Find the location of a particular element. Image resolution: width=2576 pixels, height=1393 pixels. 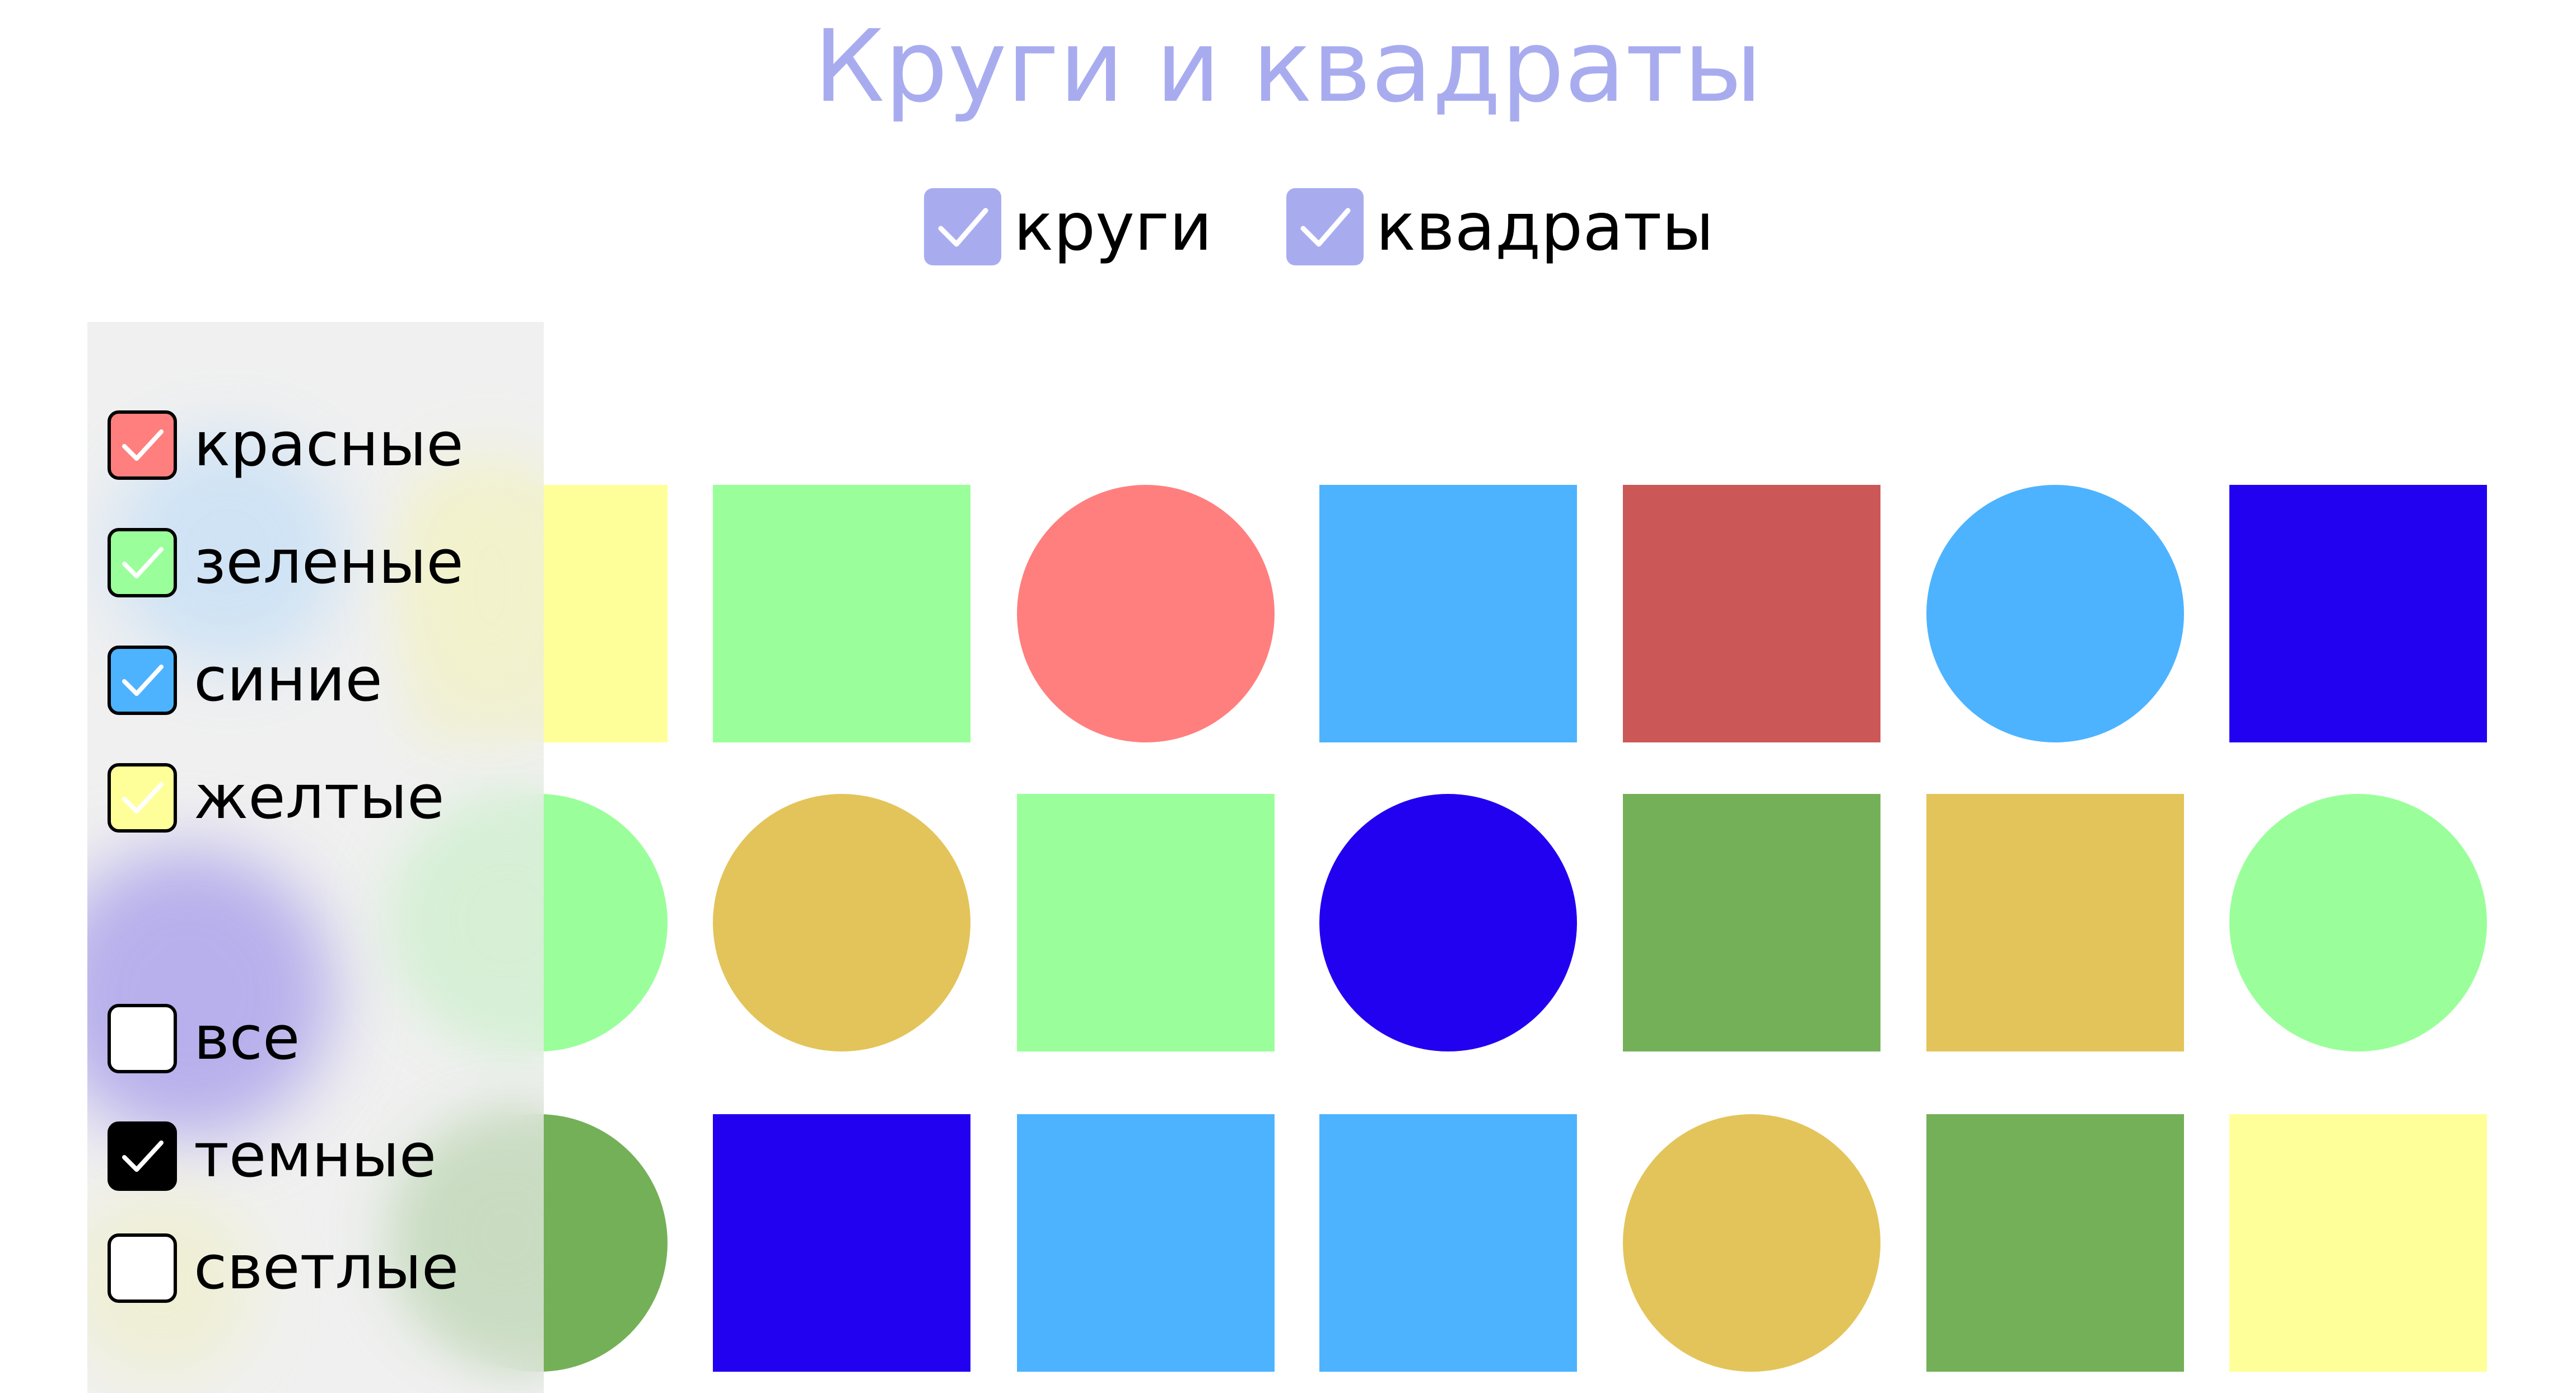

filter-green: зеленые is located at coordinates (286, 563).